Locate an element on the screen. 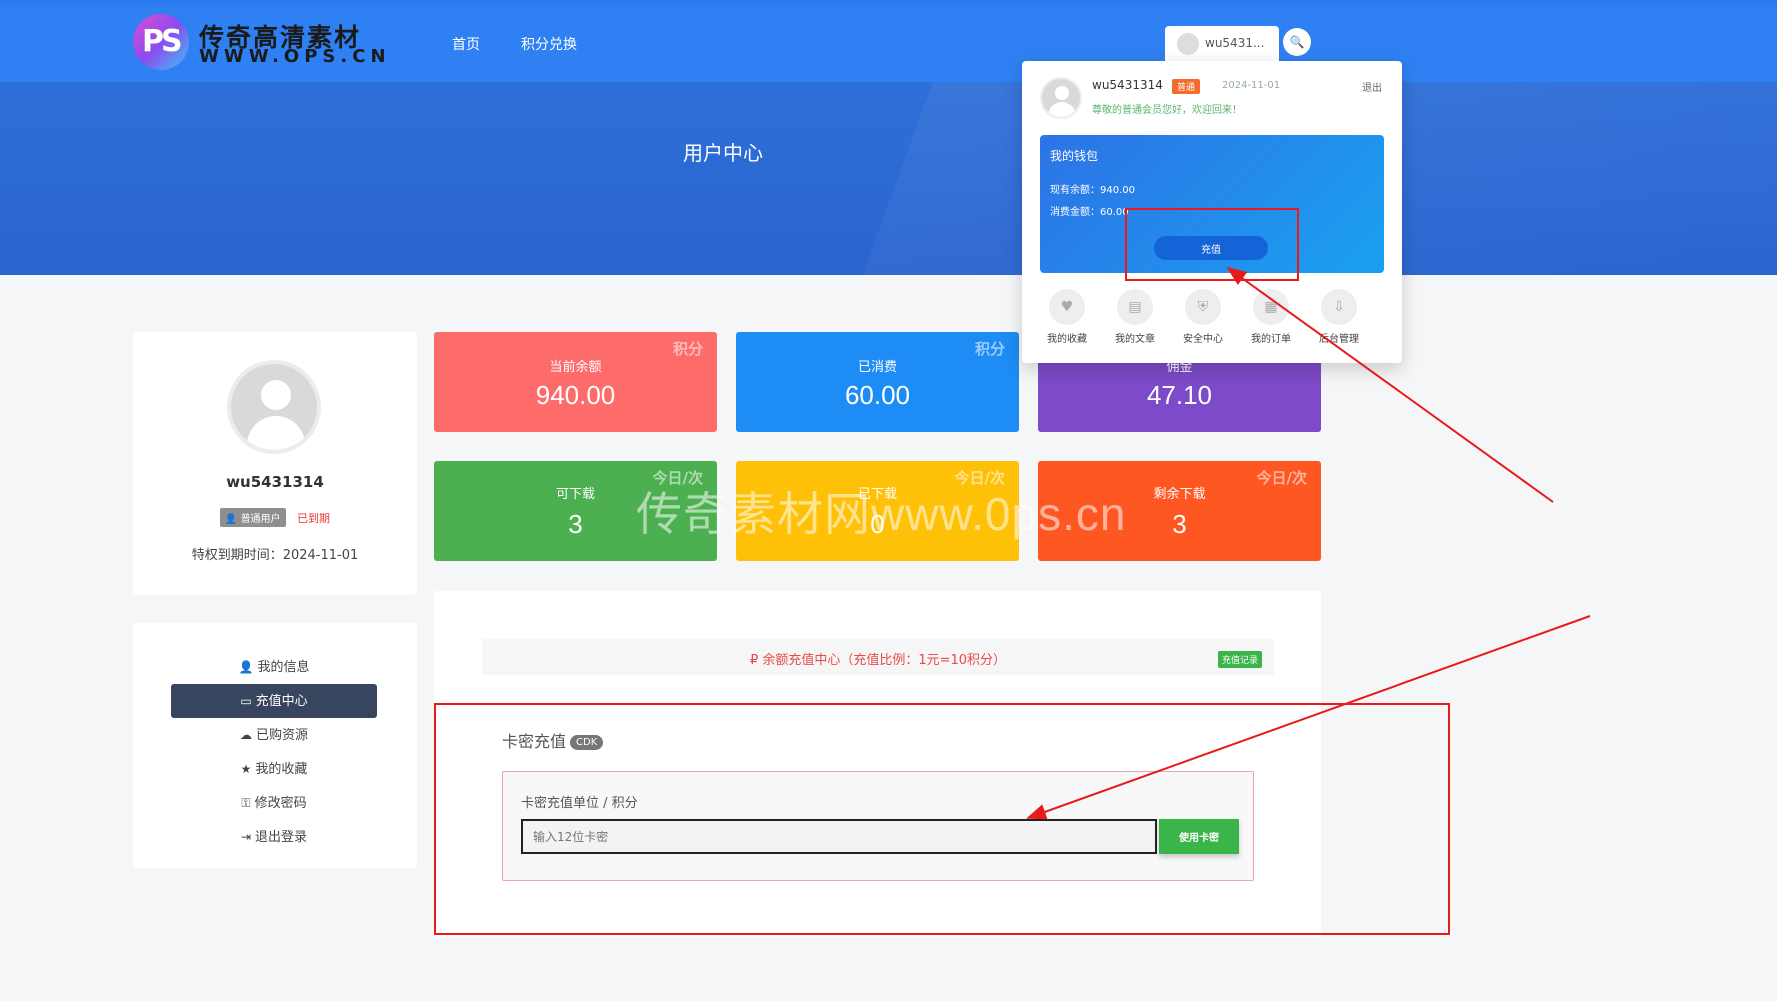 Image resolution: width=1777 pixels, height=1001 pixels. sidebar-item-label: 退出登录 is located at coordinates (281, 837).